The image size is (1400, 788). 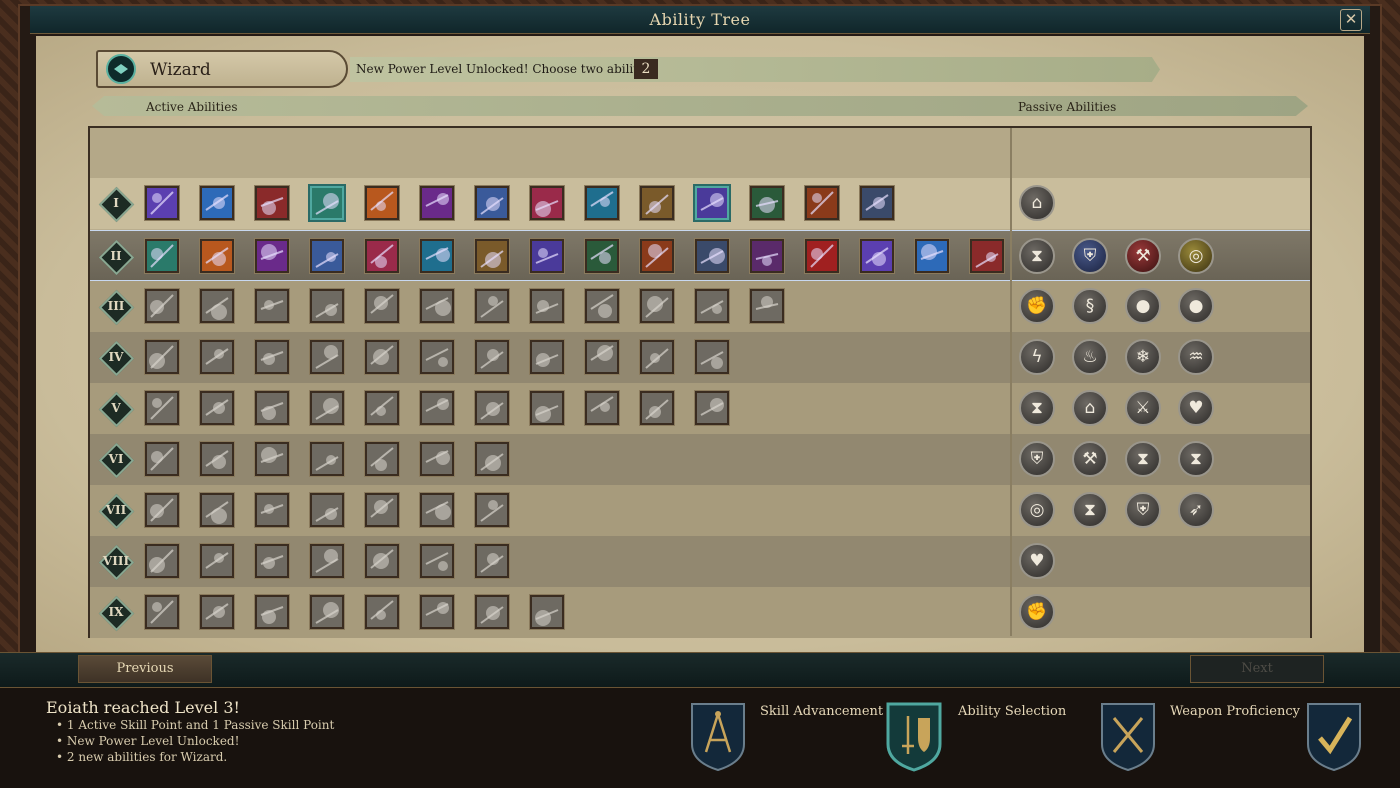 I want to click on close-button: ✕, so click(x=1351, y=20).